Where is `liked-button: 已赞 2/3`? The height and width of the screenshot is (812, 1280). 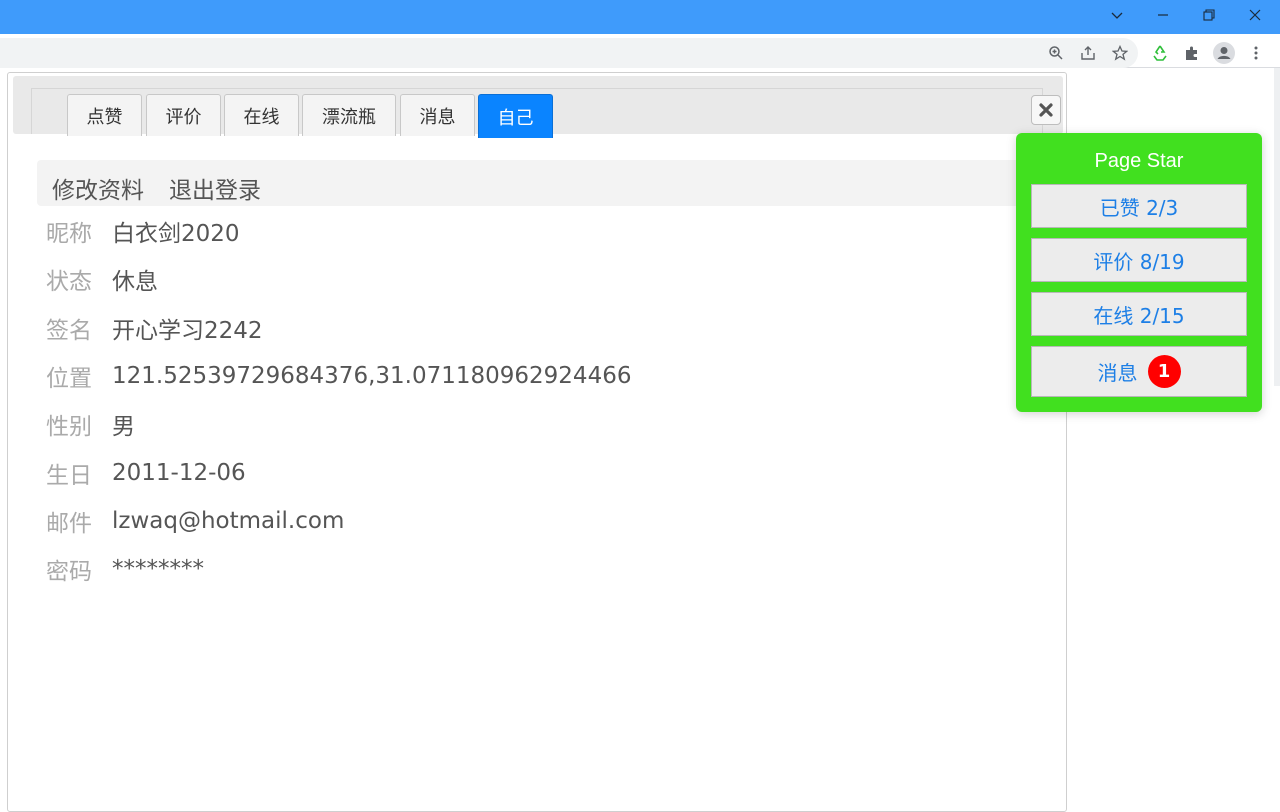
liked-button: 已赞 2/3 is located at coordinates (1139, 206).